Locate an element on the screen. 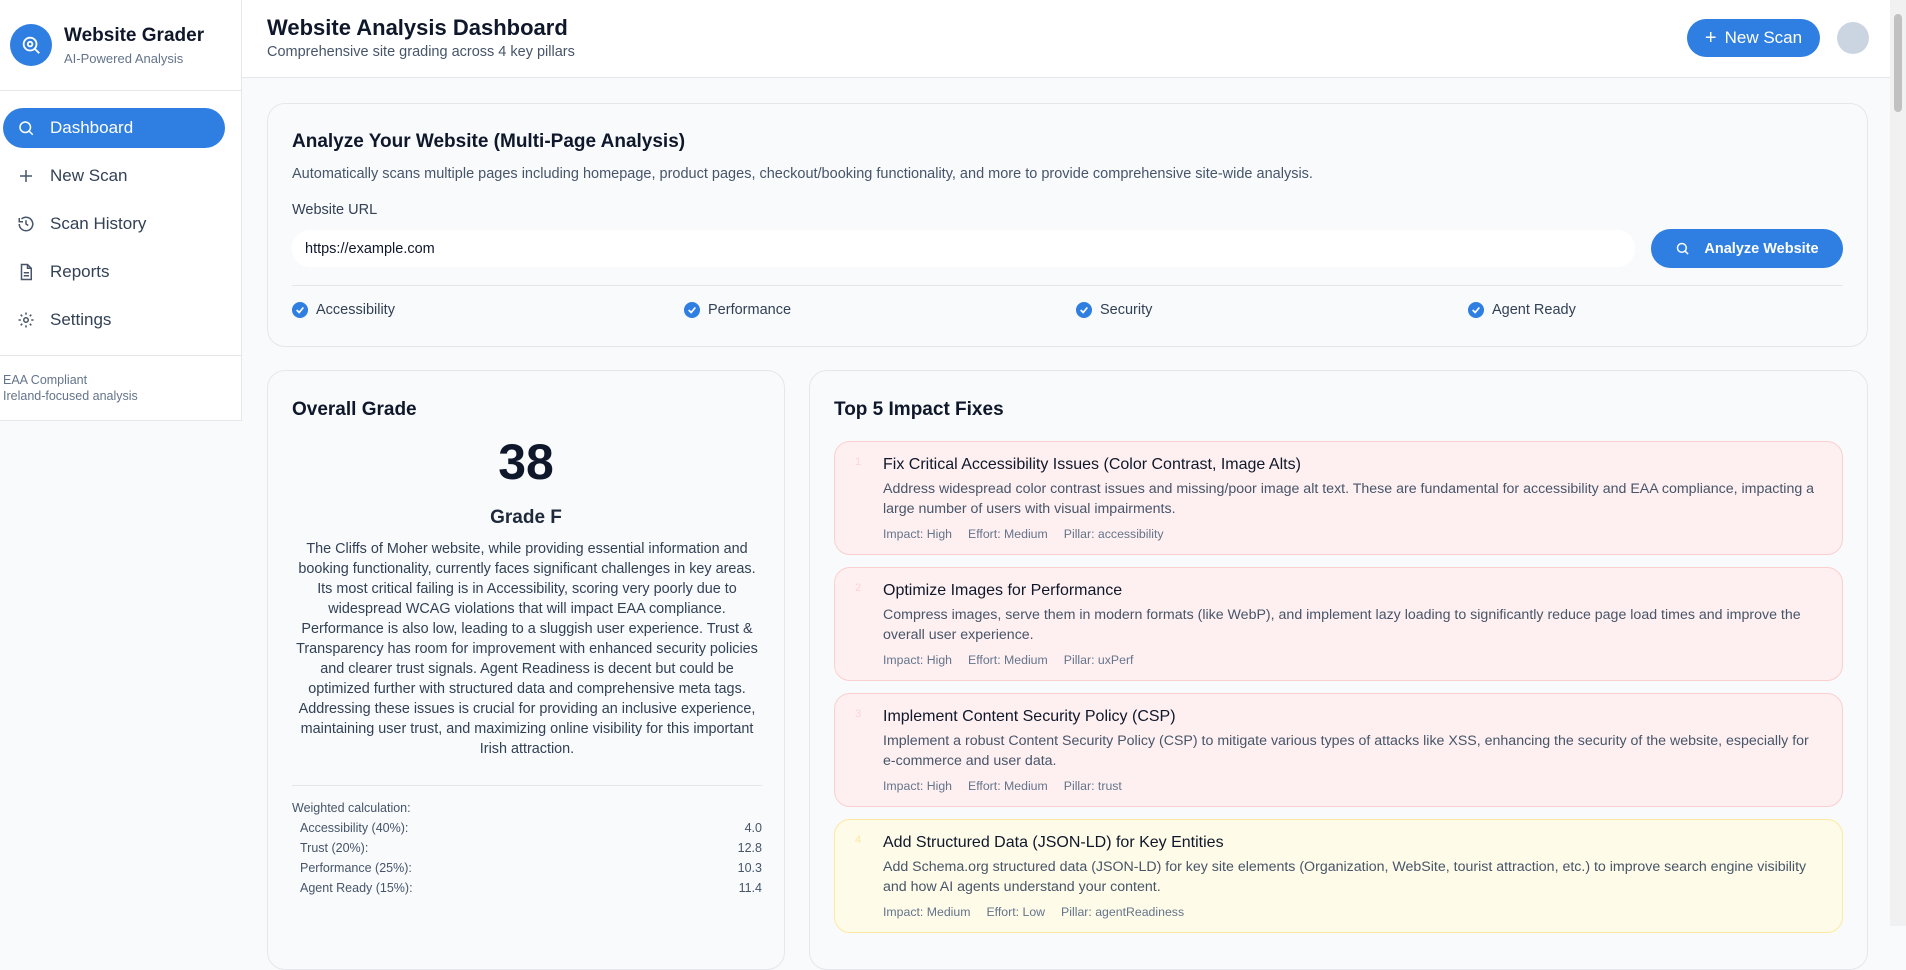 This screenshot has width=1906, height=970. pillar-checkbox-security: Security is located at coordinates (1114, 310).